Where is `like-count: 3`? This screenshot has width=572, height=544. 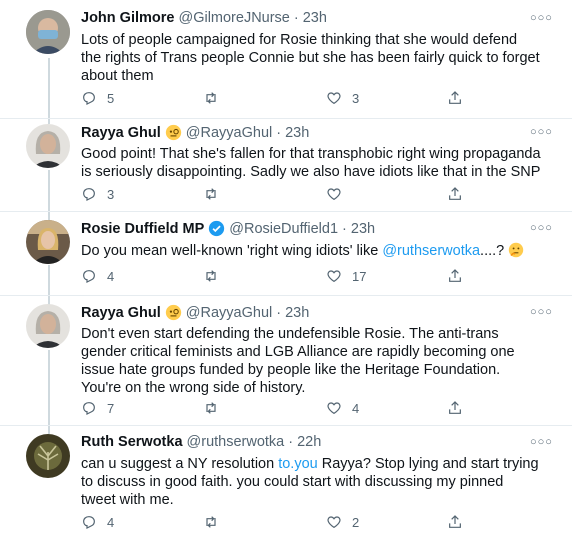
like-count: 3 is located at coordinates (356, 98).